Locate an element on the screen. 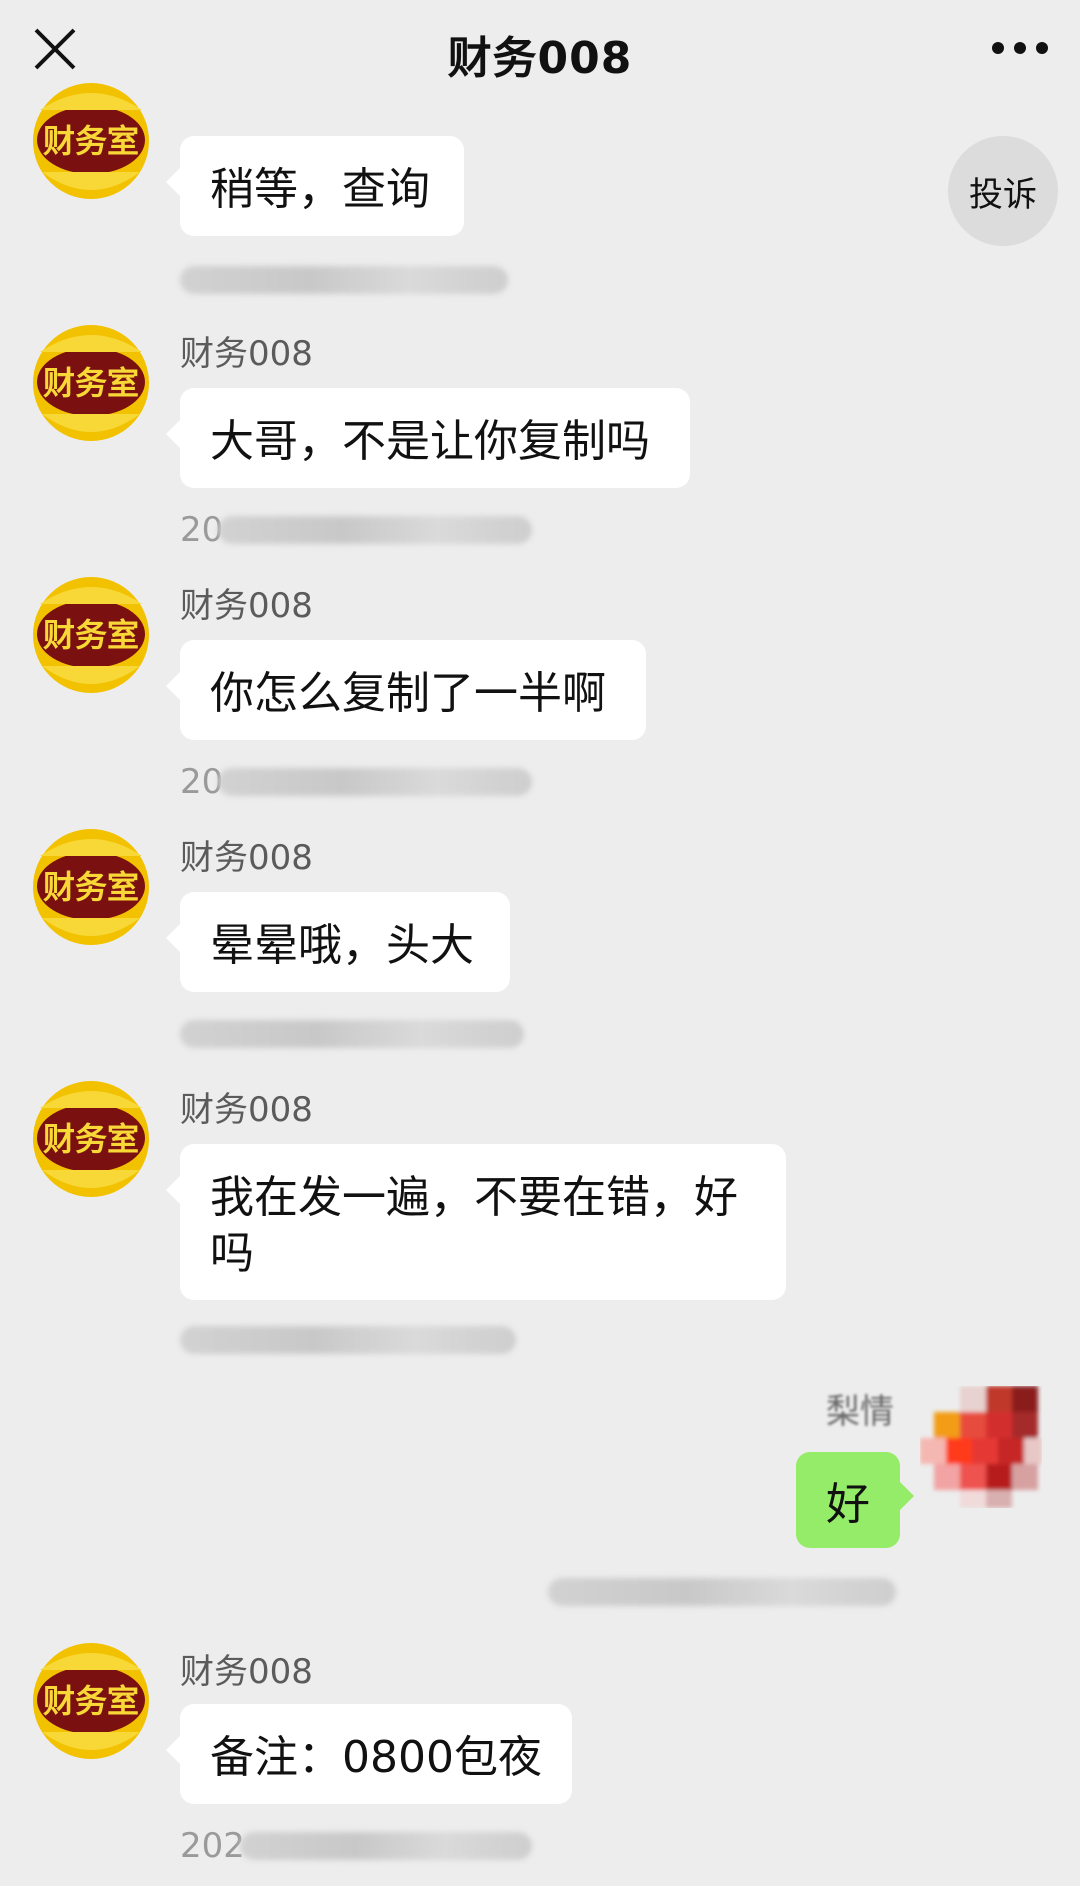 The width and height of the screenshot is (1080, 1886). complaint-button: 投诉 is located at coordinates (1003, 191).